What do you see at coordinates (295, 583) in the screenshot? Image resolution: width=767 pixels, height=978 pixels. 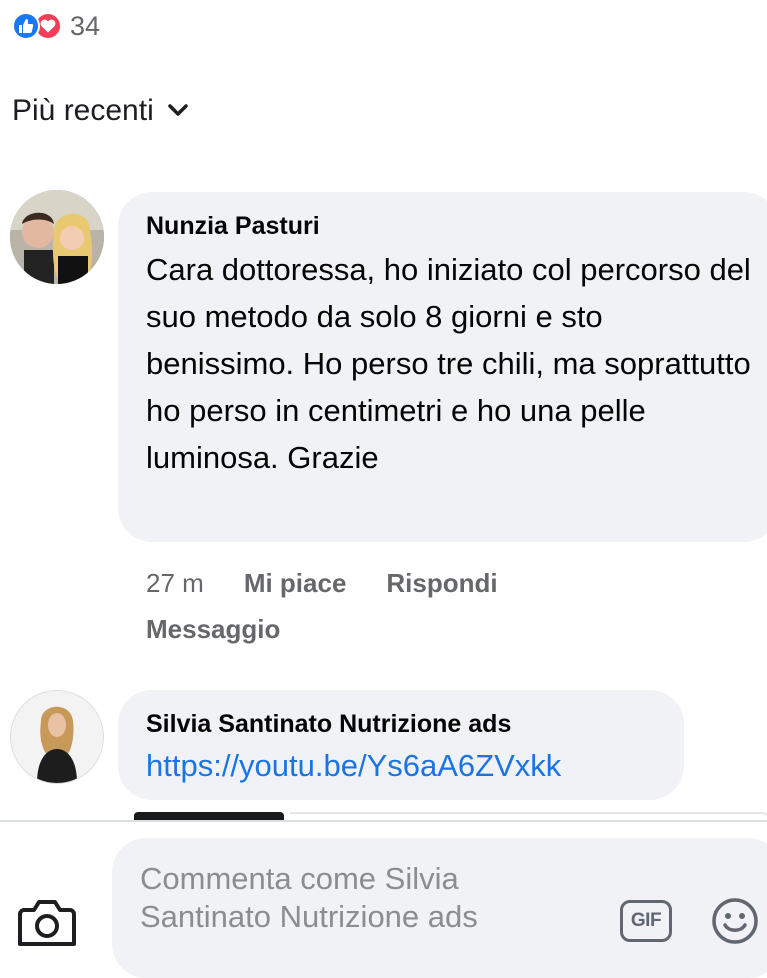 I see `like-button: Mi piace` at bounding box center [295, 583].